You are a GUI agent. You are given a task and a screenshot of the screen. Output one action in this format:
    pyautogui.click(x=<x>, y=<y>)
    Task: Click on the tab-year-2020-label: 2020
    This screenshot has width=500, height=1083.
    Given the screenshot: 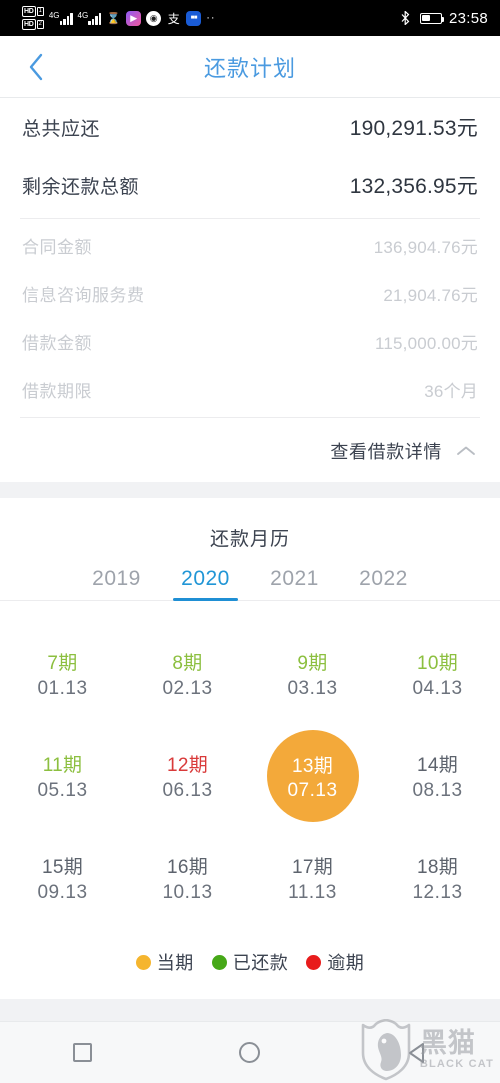 What is the action you would take?
    pyautogui.click(x=205, y=578)
    